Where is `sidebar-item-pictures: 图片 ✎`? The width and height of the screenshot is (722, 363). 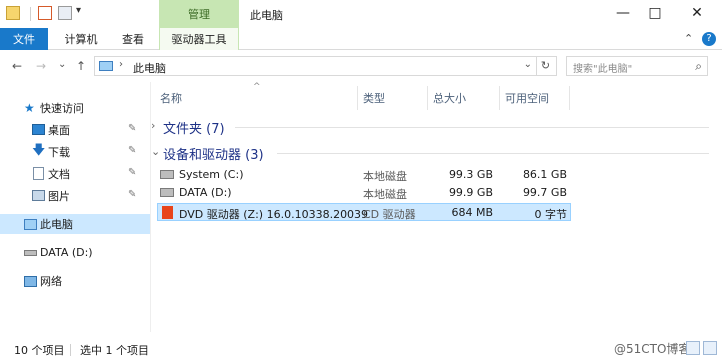
sidebar-item-pictures: 图片 ✎ is located at coordinates (75, 196).